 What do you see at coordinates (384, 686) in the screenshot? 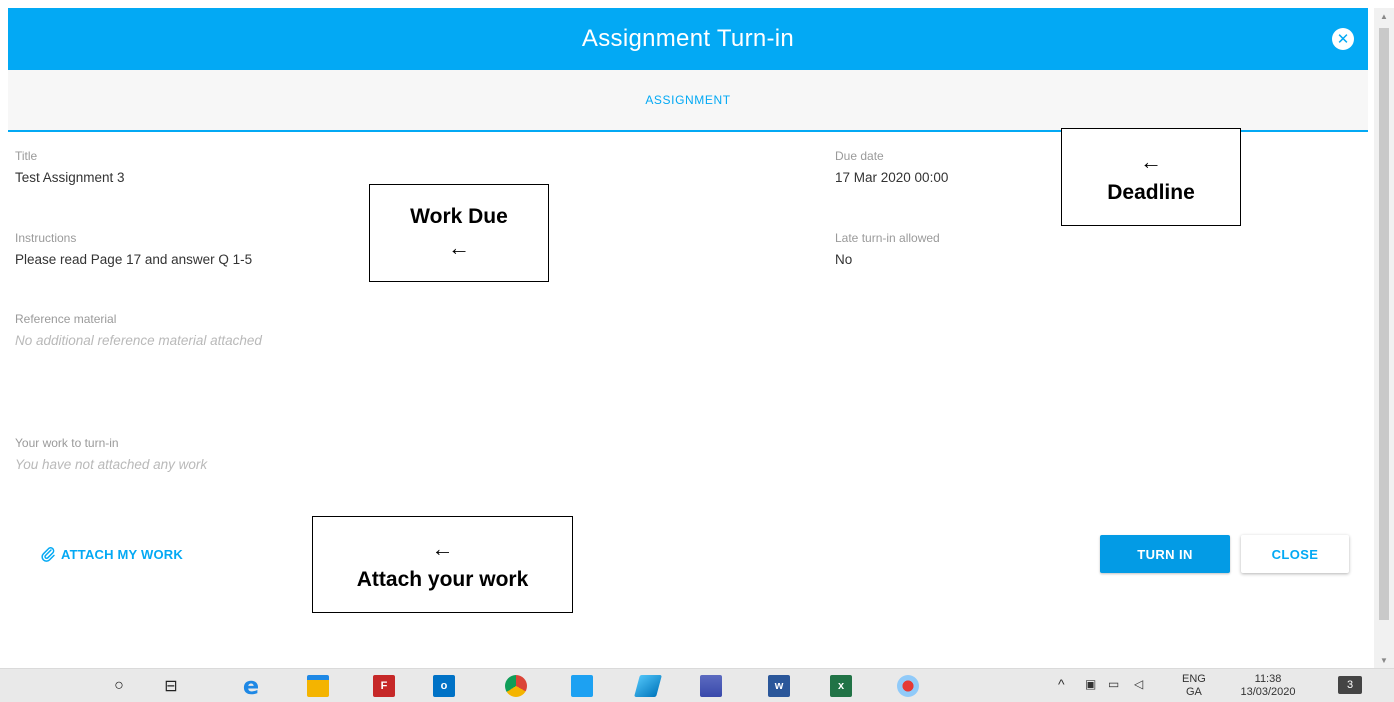
I see `filezilla-icon: F` at bounding box center [384, 686].